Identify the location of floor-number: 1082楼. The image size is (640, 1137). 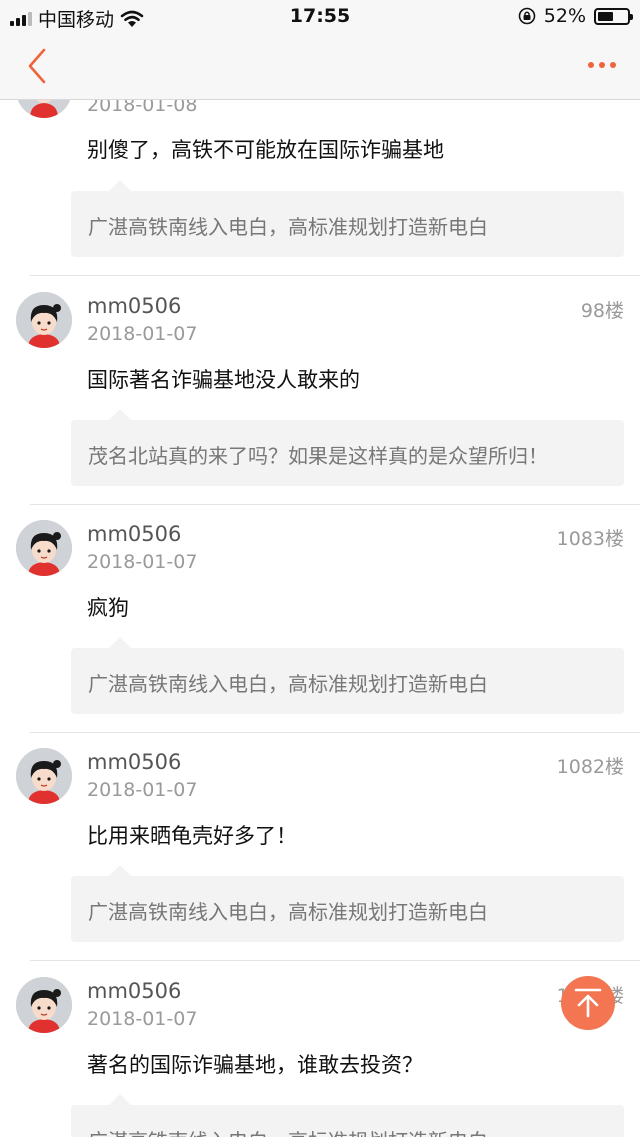
(590, 767).